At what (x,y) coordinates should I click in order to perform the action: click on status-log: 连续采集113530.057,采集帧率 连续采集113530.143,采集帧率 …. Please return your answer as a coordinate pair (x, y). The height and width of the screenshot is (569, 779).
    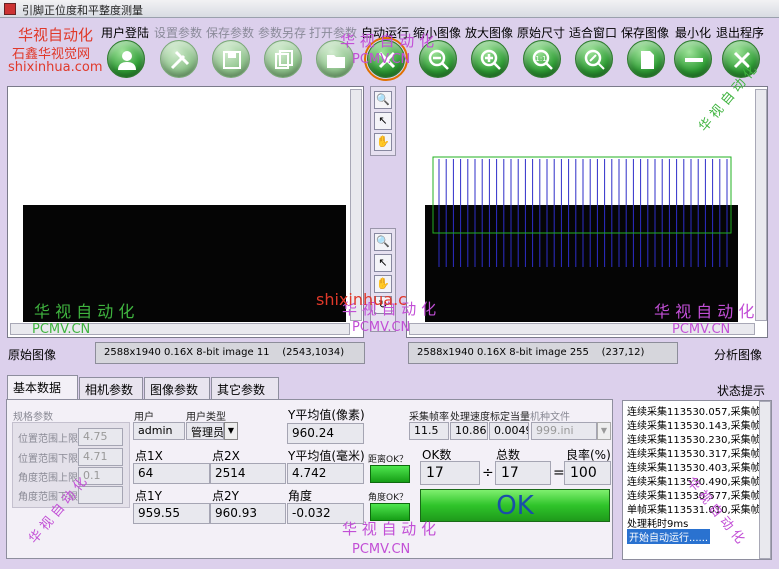
    Looking at the image, I should click on (697, 480).